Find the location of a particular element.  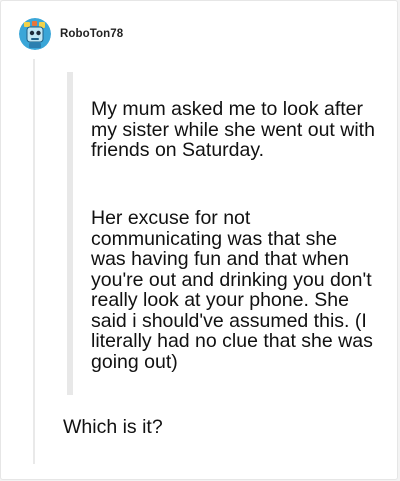

author-username: RoboTon78 is located at coordinates (91, 34).